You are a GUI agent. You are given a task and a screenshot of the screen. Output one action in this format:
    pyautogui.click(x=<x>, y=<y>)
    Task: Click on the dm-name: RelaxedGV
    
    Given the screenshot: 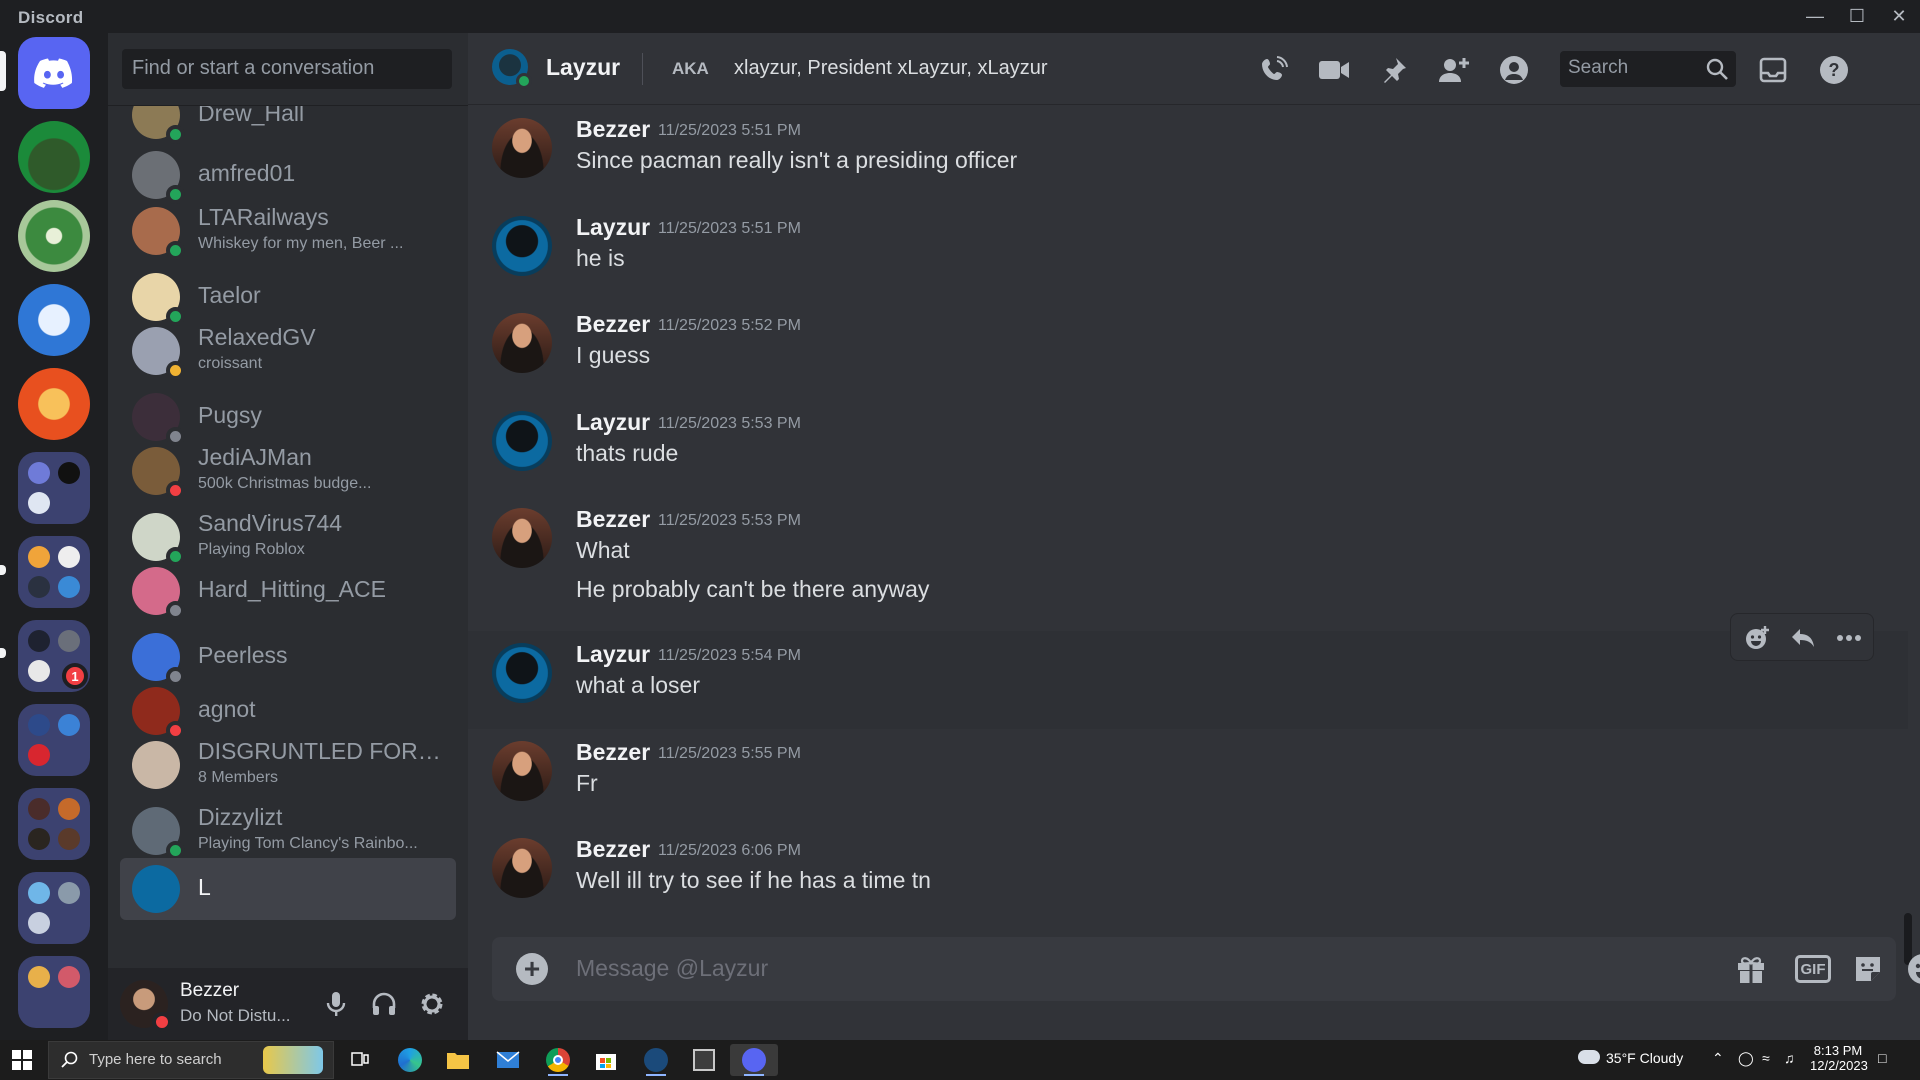 What is the action you would take?
    pyautogui.click(x=257, y=337)
    